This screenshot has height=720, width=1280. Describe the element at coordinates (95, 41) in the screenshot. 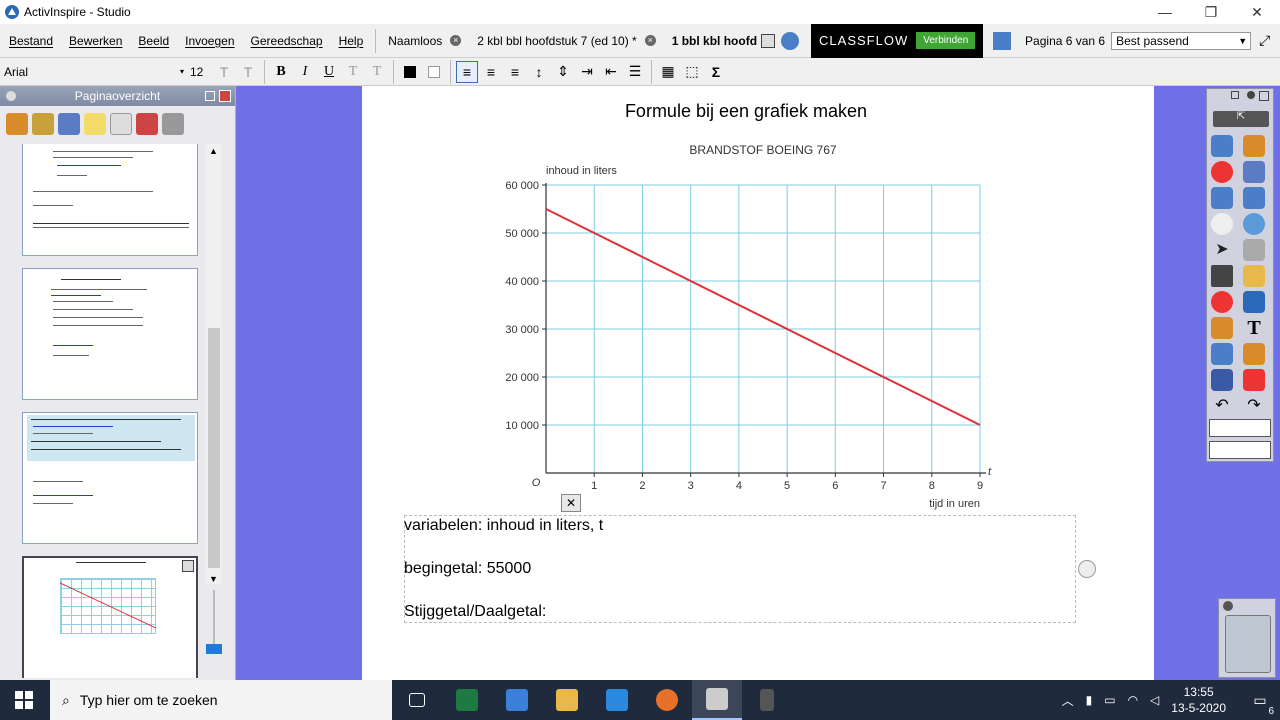

I see `menu-bewerken: Bewerken` at that location.